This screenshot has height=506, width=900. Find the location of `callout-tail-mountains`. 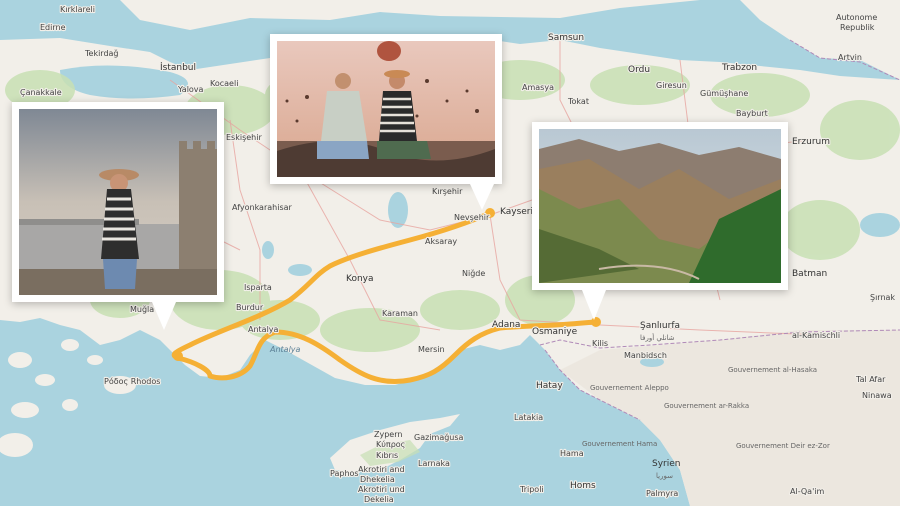

callout-tail-mountains is located at coordinates (594, 305).